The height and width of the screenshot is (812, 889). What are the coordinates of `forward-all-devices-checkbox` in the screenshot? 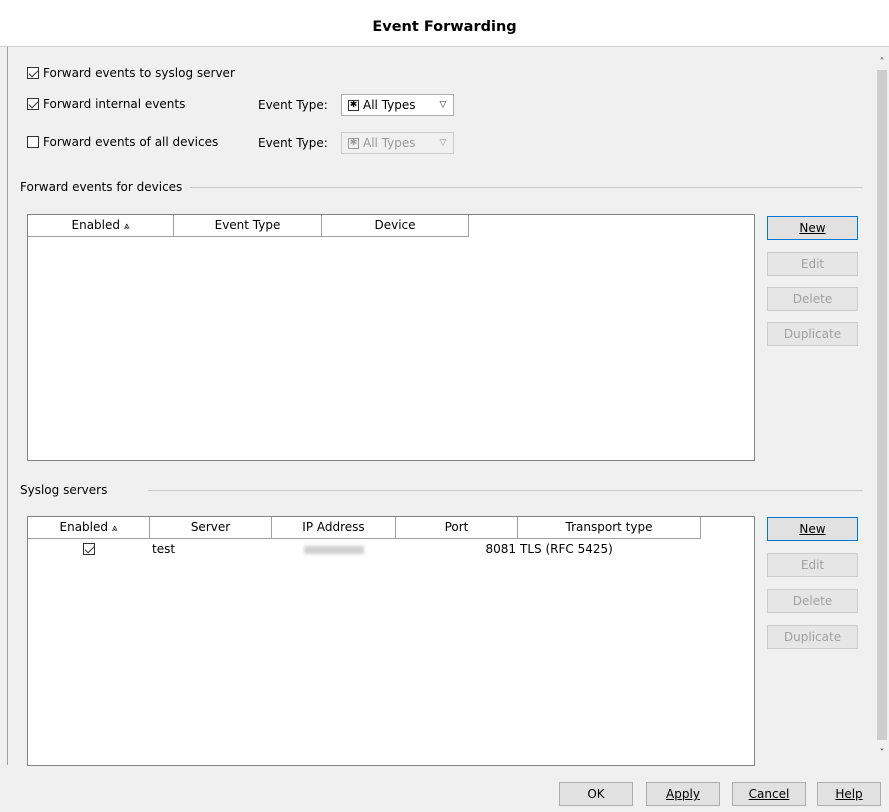 It's located at (33, 142).